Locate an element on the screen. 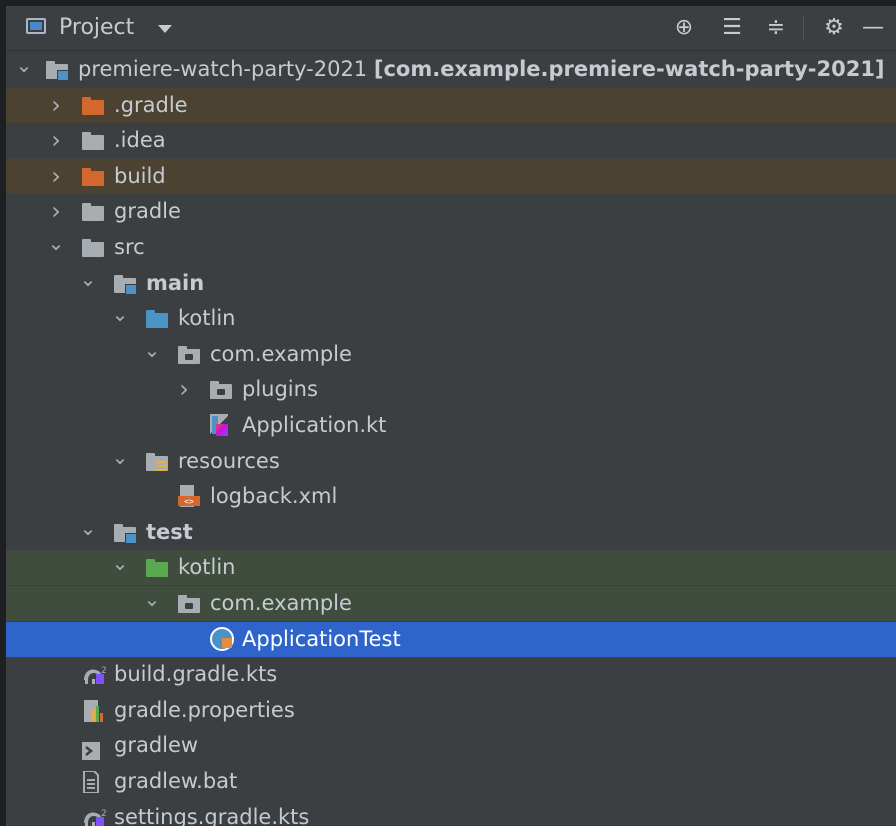  tree-item-label: test is located at coordinates (169, 532).